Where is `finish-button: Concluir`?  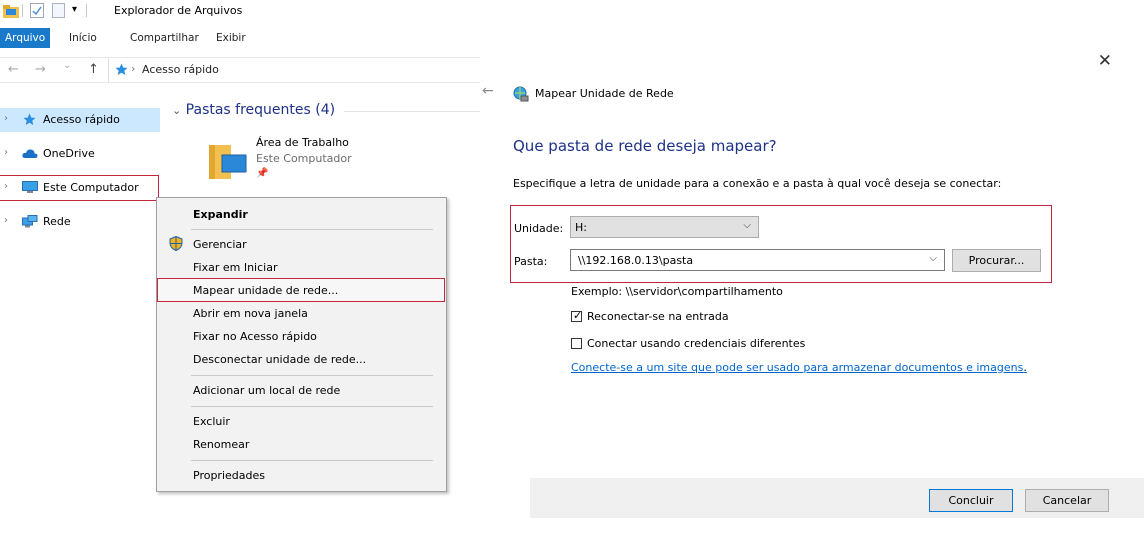 finish-button: Concluir is located at coordinates (971, 500).